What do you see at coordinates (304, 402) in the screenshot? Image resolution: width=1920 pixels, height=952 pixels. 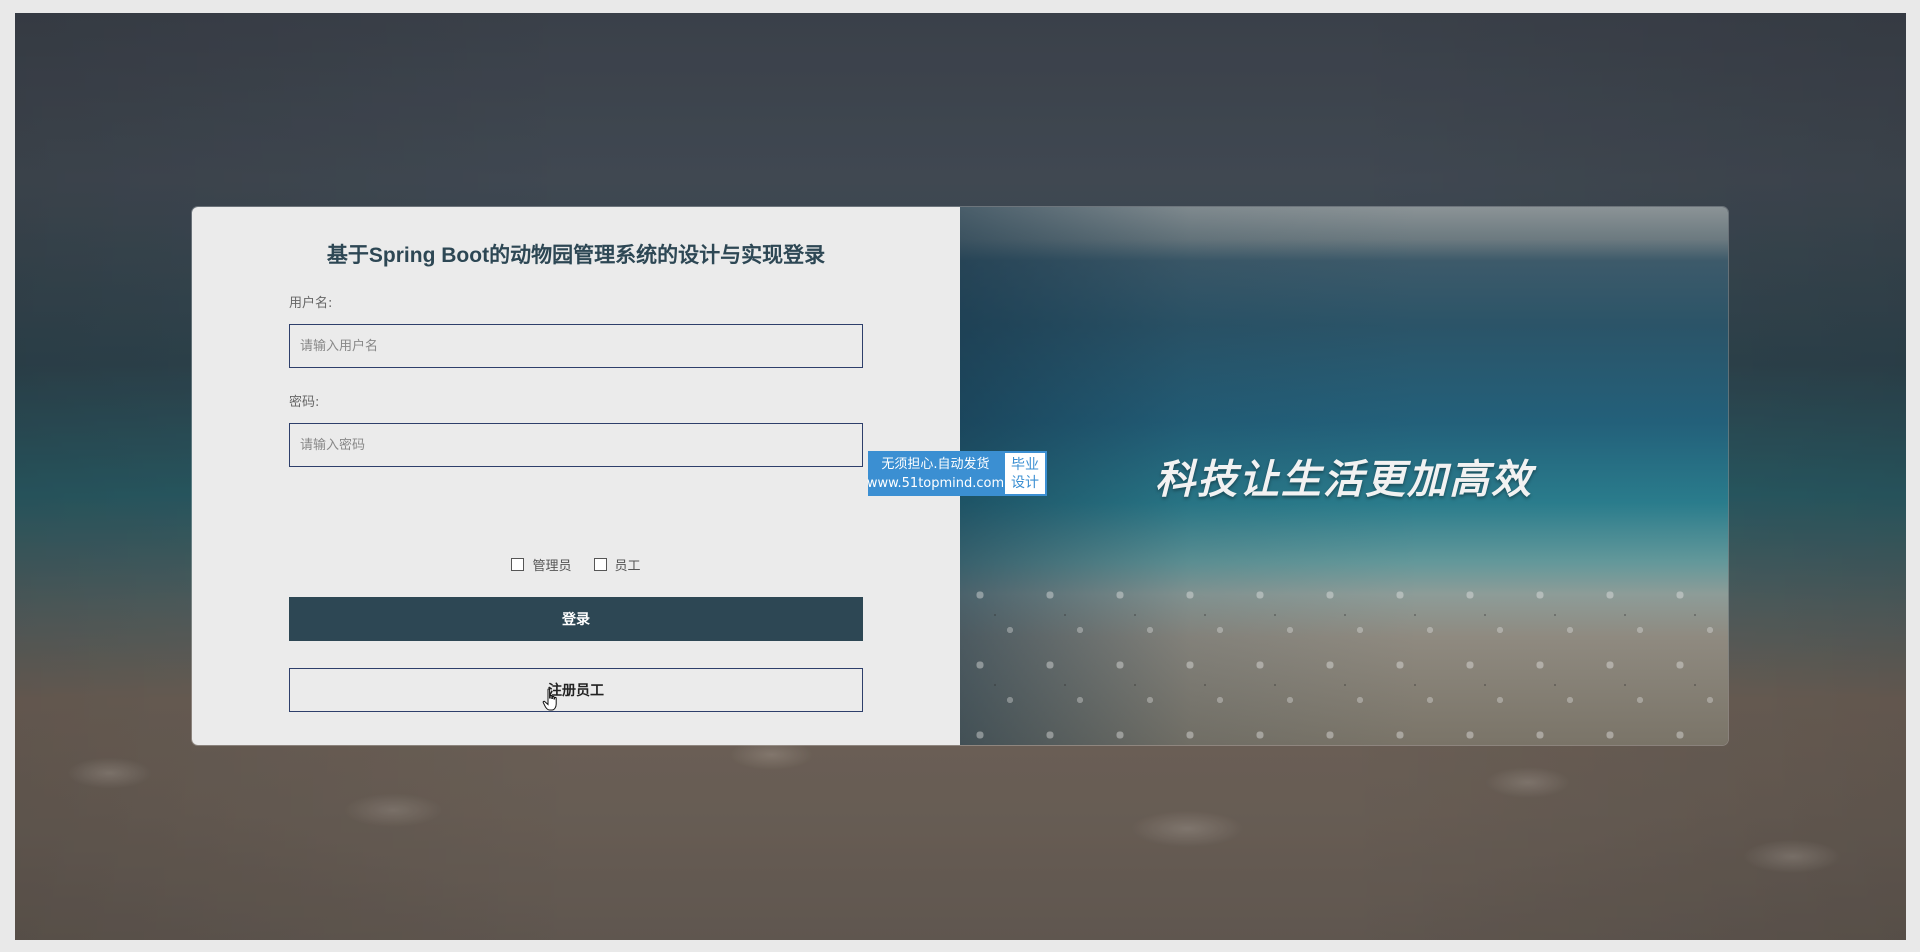 I see `password-label: 密码:` at bounding box center [304, 402].